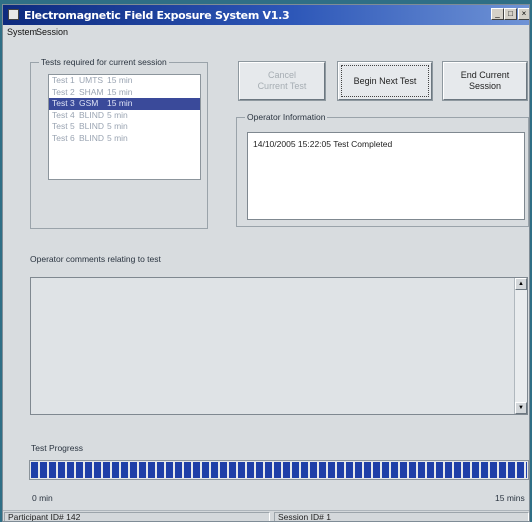 This screenshot has height=522, width=532. What do you see at coordinates (510, 498) in the screenshot?
I see `progress-max-label: 15 mins` at bounding box center [510, 498].